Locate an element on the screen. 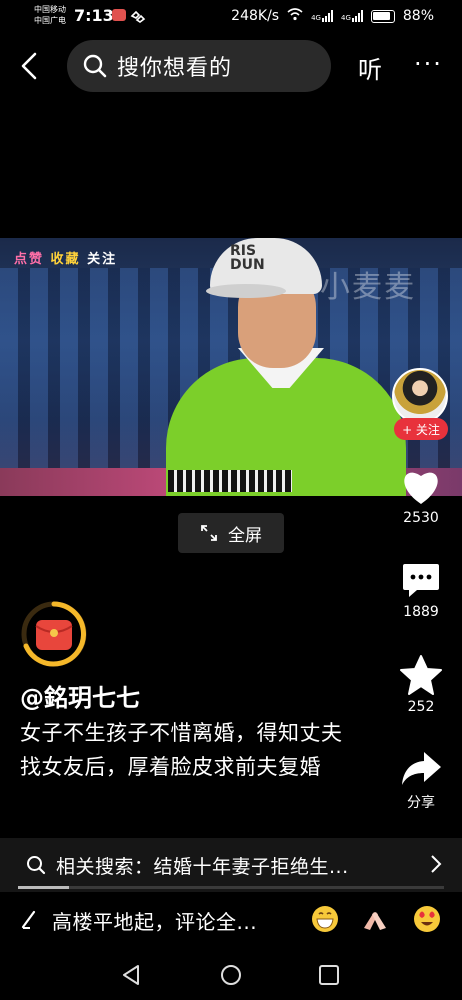 The width and height of the screenshot is (462, 1000). network-speed: 248K/s is located at coordinates (255, 16).